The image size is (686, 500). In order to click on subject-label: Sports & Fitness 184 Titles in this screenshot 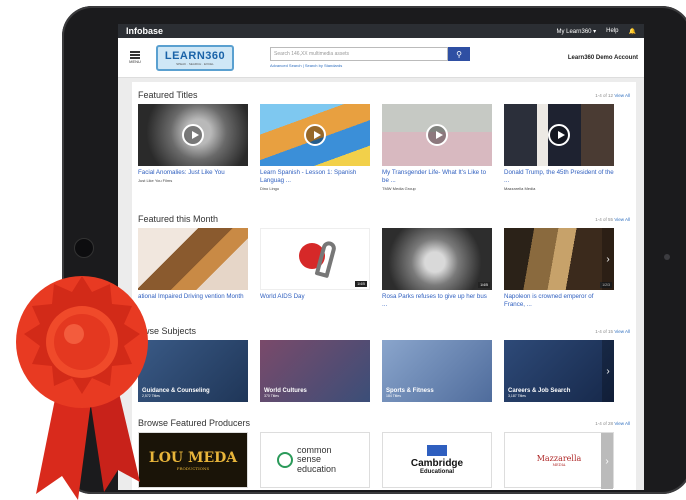, I will do `click(410, 393)`.